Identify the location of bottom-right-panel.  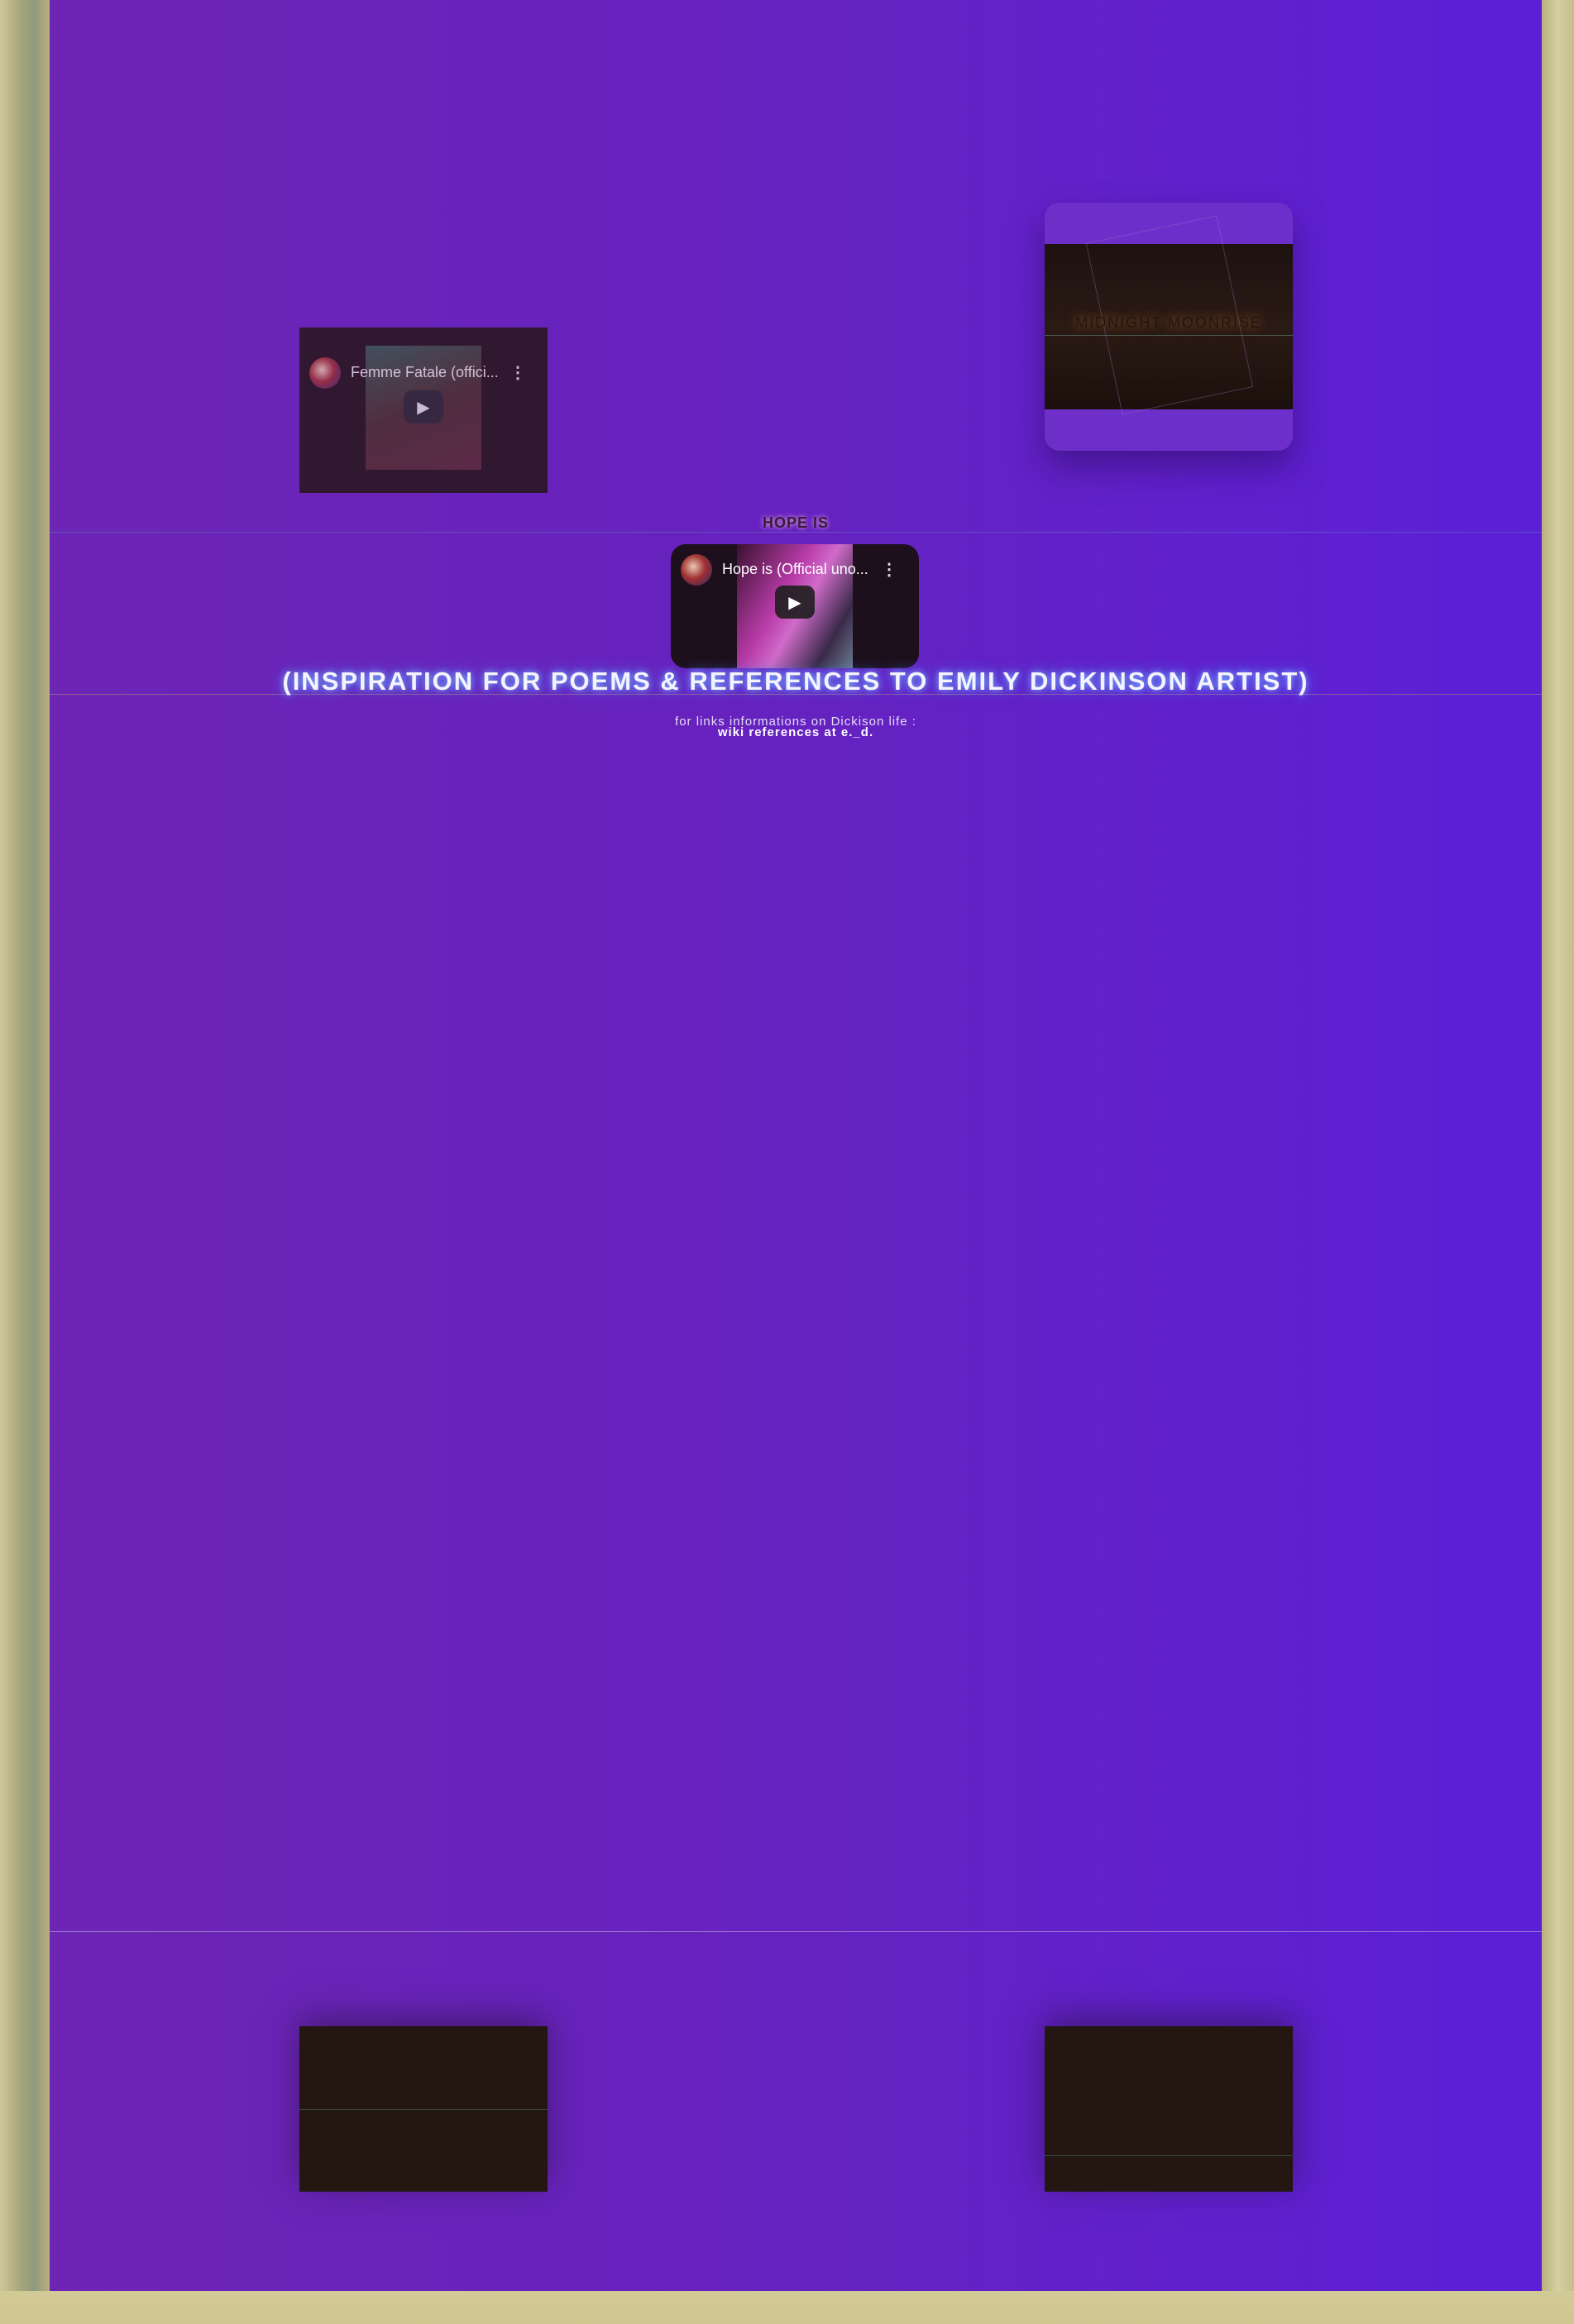
(1169, 2109).